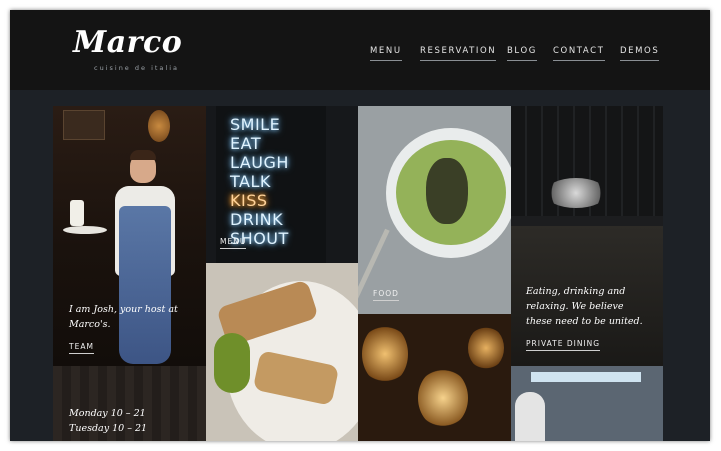 Image resolution: width=721 pixels, height=451 pixels. What do you see at coordinates (77, 213) in the screenshot?
I see `cake-stand` at bounding box center [77, 213].